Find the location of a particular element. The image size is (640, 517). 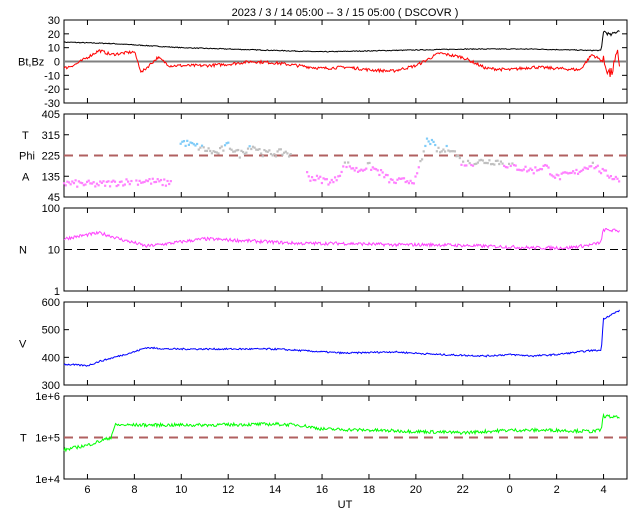

x-tick-label: 10 is located at coordinates (181, 490).